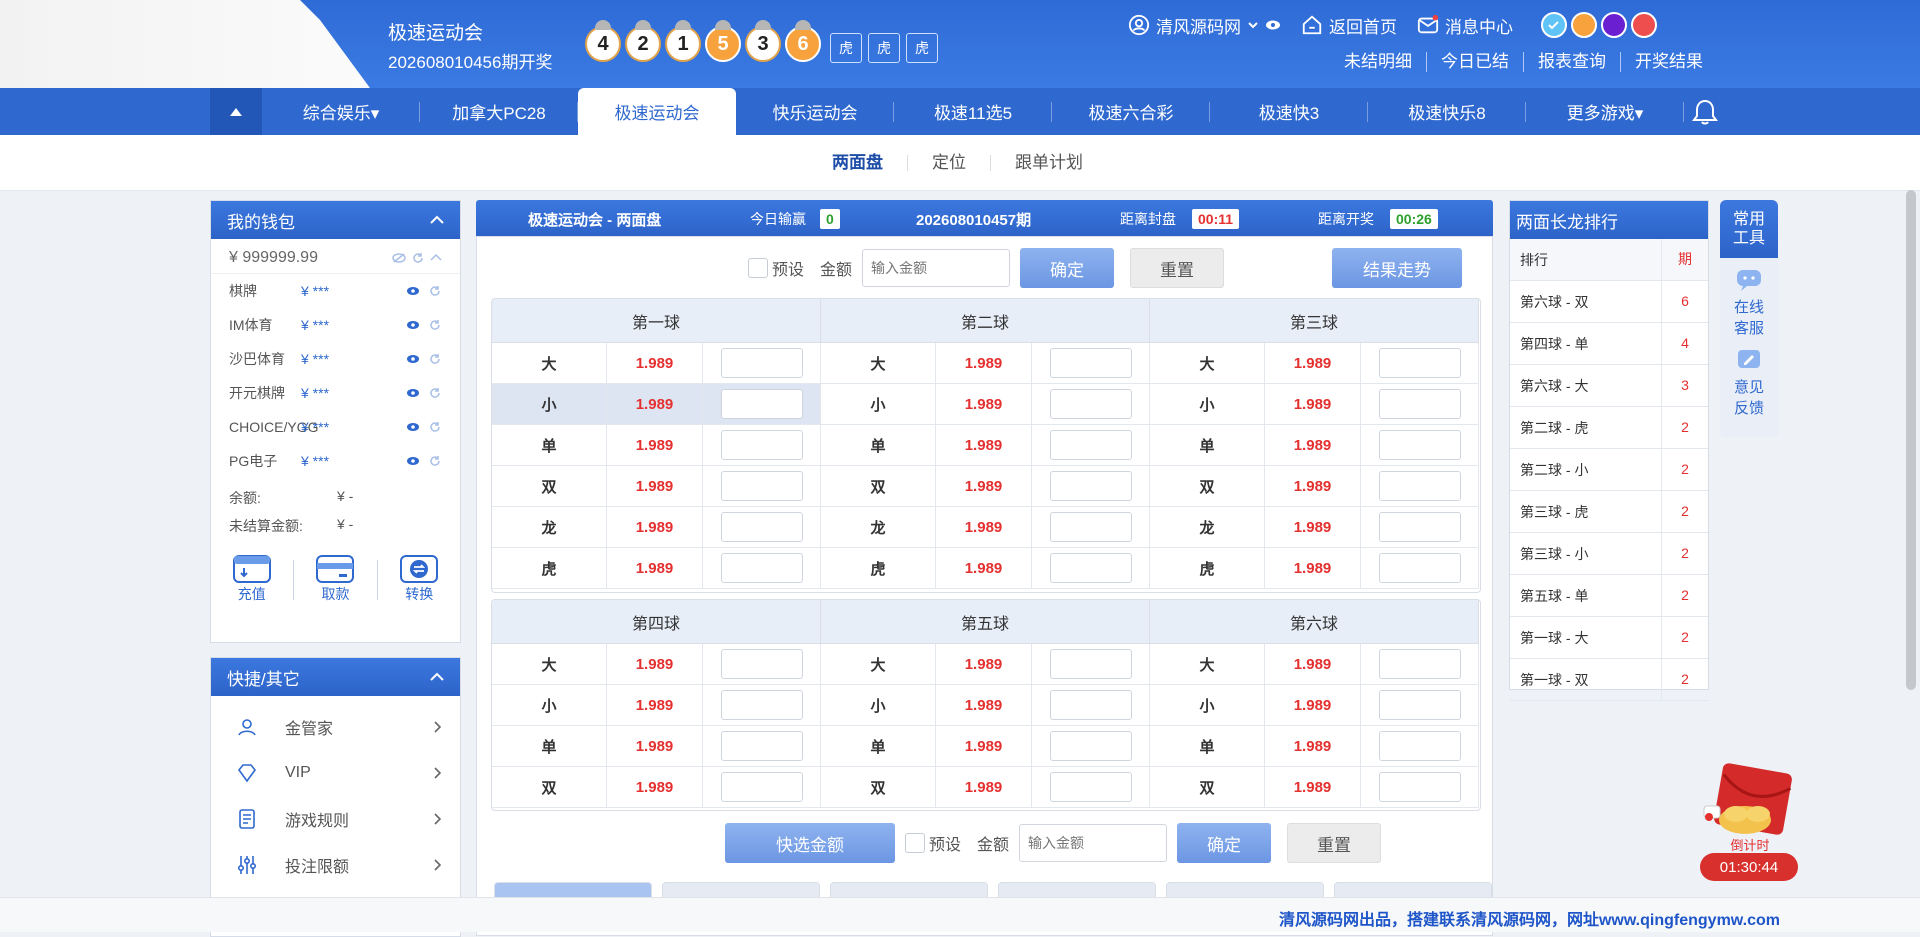 The height and width of the screenshot is (937, 1920). I want to click on trend-button: 结果走势, so click(1397, 268).